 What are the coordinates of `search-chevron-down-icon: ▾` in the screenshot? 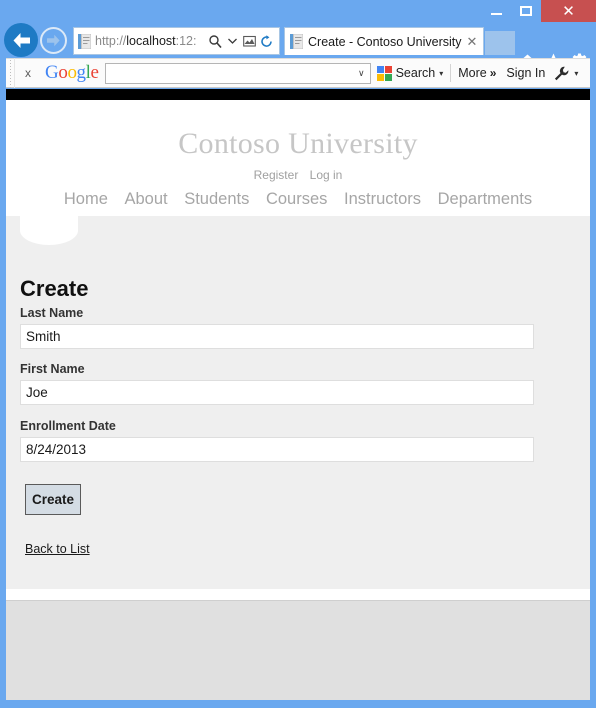 It's located at (441, 73).